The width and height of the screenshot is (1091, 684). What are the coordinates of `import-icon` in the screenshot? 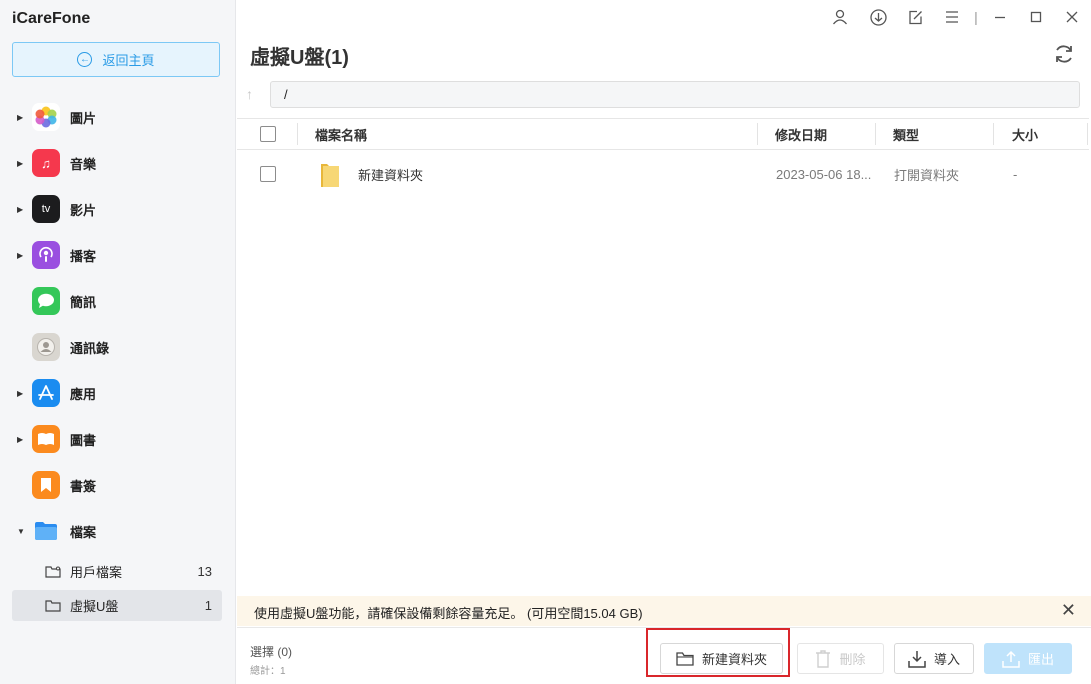 It's located at (917, 659).